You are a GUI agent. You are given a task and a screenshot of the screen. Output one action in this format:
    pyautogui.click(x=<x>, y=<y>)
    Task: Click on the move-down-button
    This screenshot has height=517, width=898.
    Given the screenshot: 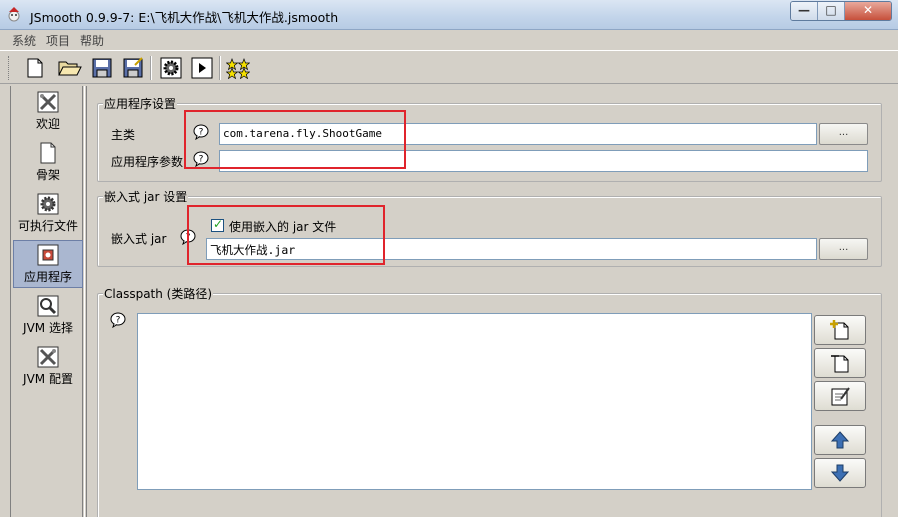 What is the action you would take?
    pyautogui.click(x=840, y=473)
    